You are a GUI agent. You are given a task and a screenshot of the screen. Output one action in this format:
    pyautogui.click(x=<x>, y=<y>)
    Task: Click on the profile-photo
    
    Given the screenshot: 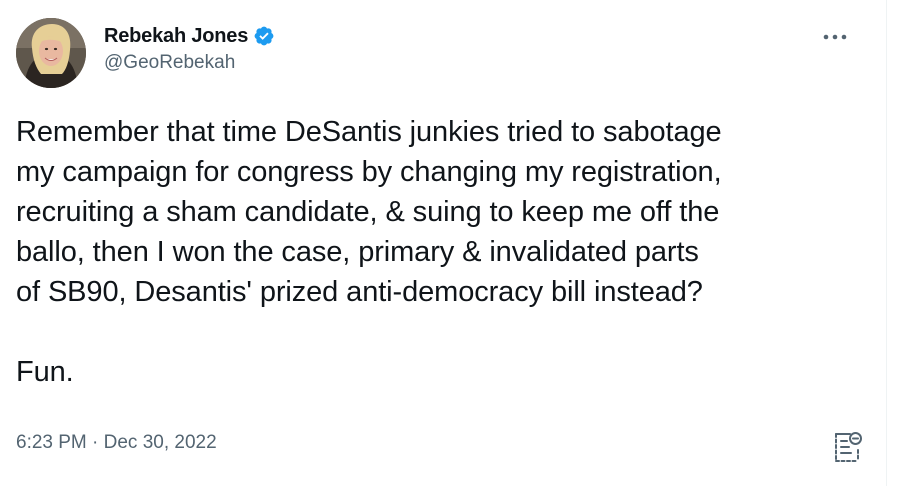 What is the action you would take?
    pyautogui.click(x=51, y=53)
    